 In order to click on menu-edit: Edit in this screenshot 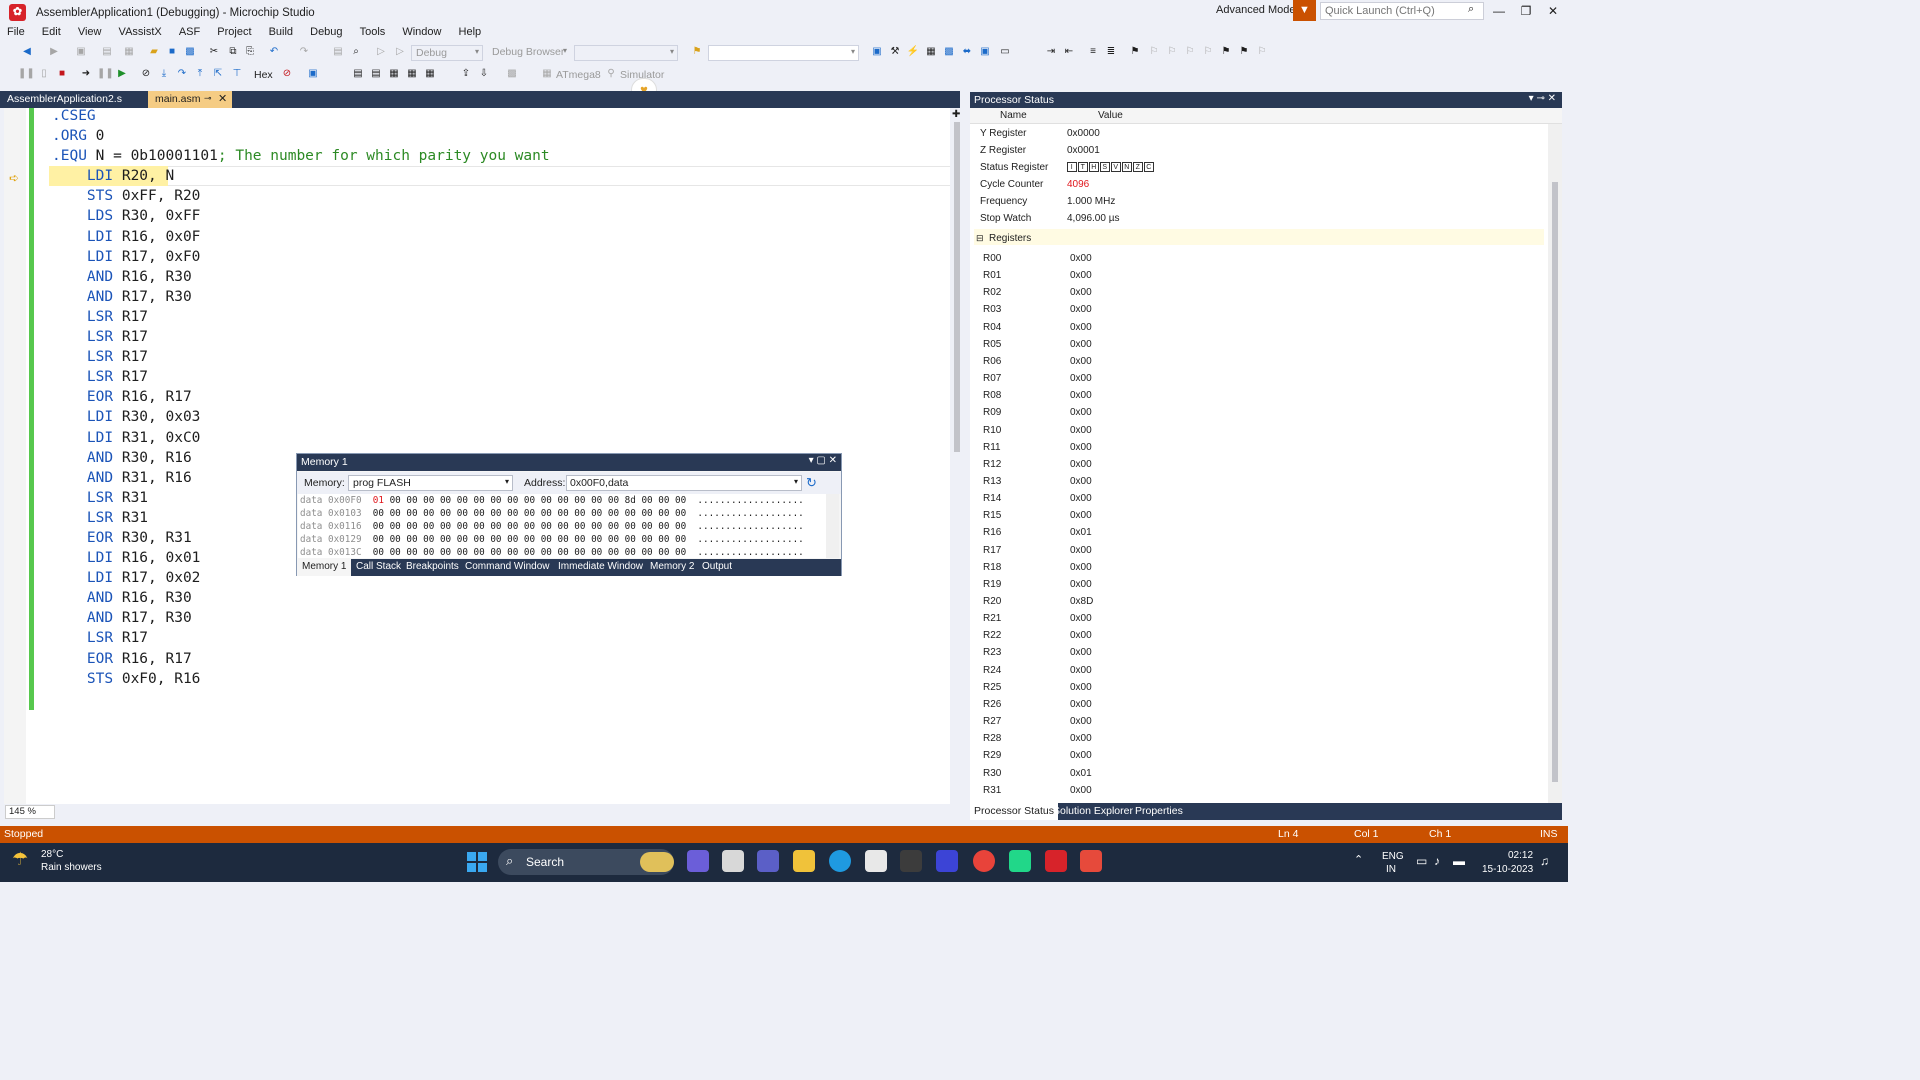, I will do `click(51, 32)`.